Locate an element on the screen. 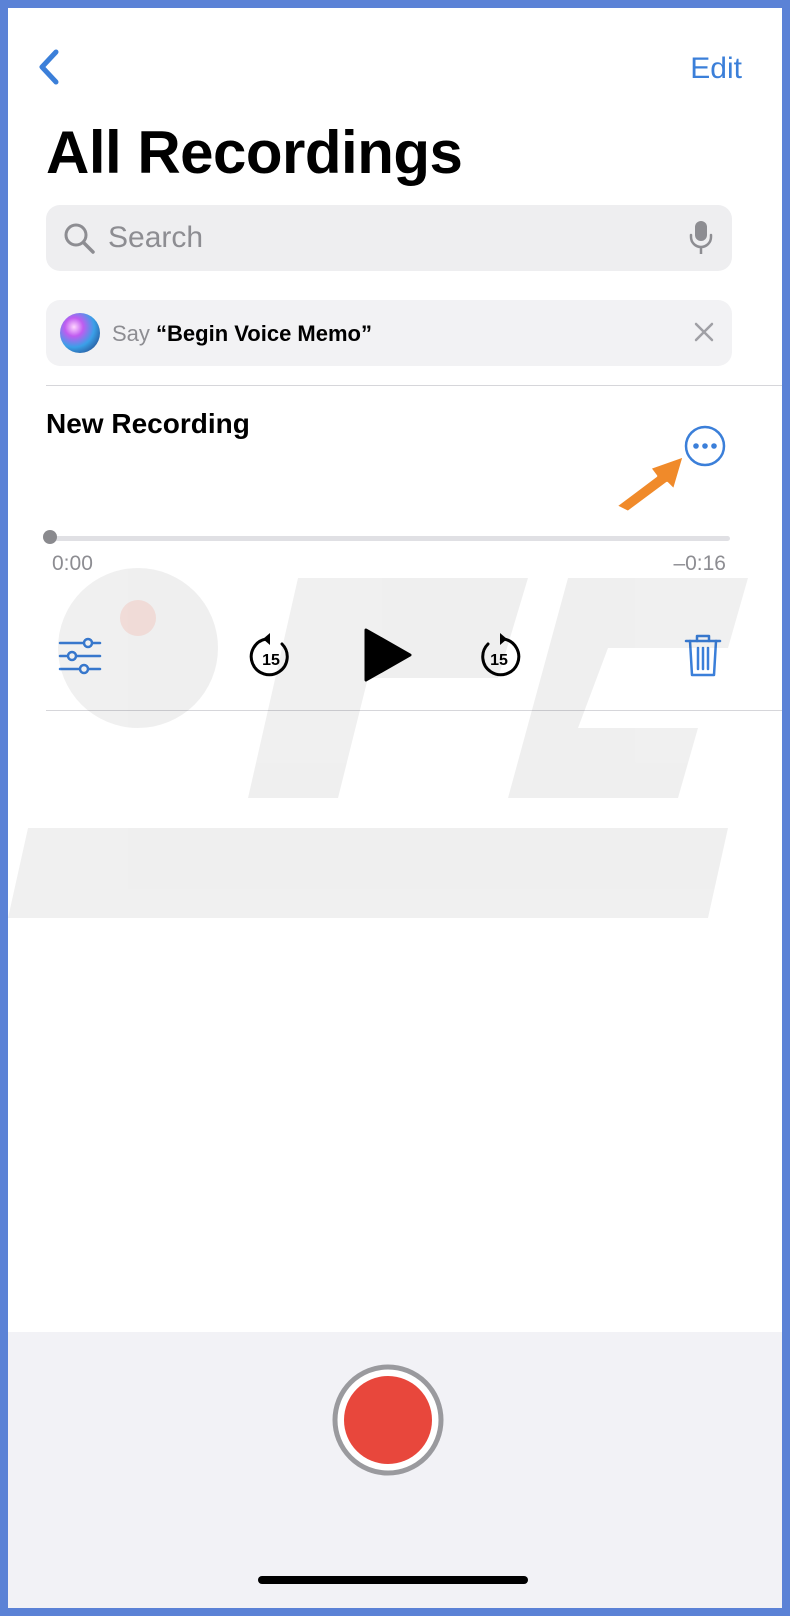 This screenshot has width=790, height=1616. playback-scrubber-handle is located at coordinates (50, 537).